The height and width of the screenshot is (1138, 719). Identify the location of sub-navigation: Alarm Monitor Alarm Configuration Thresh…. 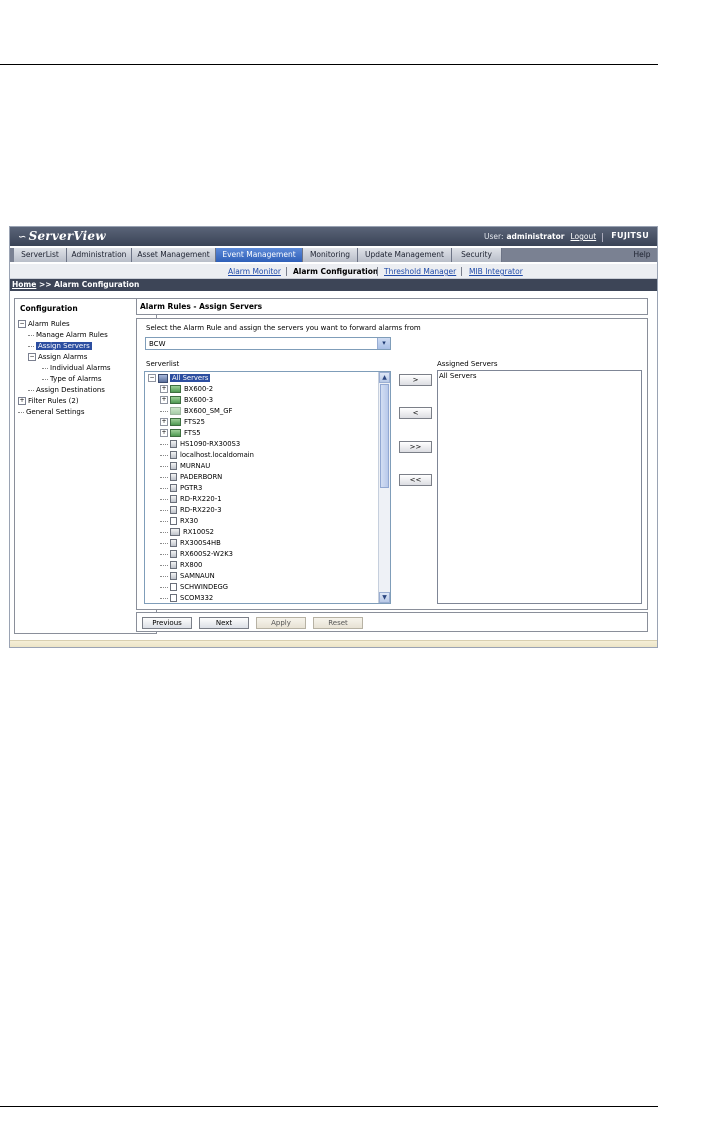
(333, 271).